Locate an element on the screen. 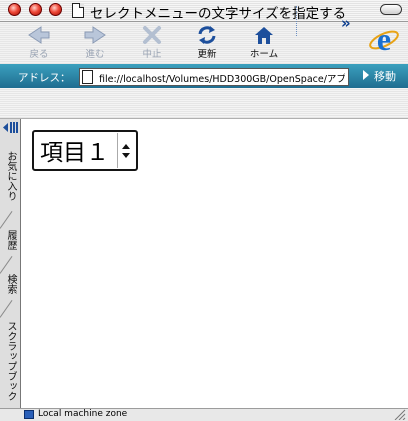 The image size is (408, 421). select-divider is located at coordinates (117, 150).